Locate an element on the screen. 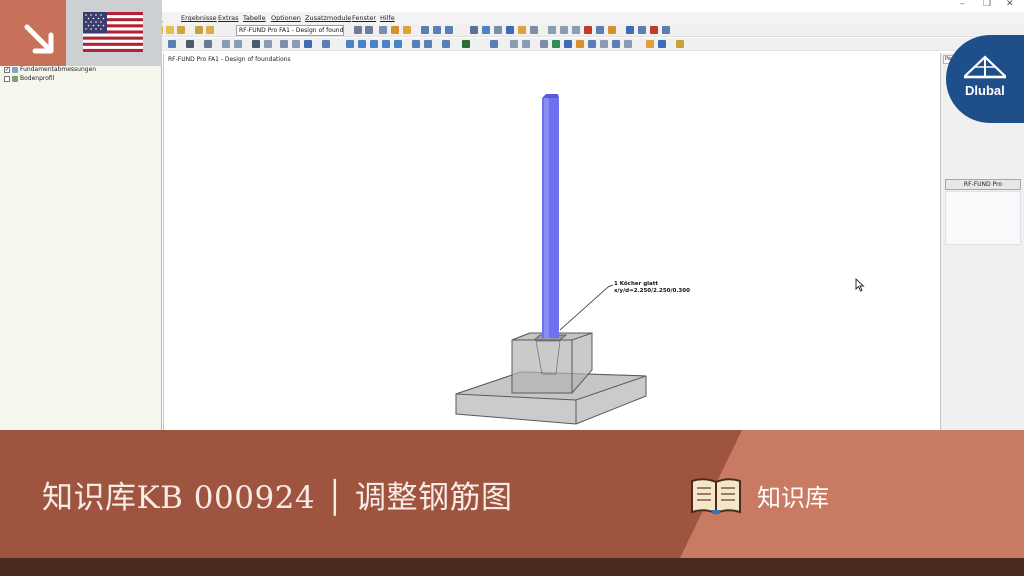 This screenshot has width=1024, height=576. menu-item-optionen: Optionen is located at coordinates (286, 18).